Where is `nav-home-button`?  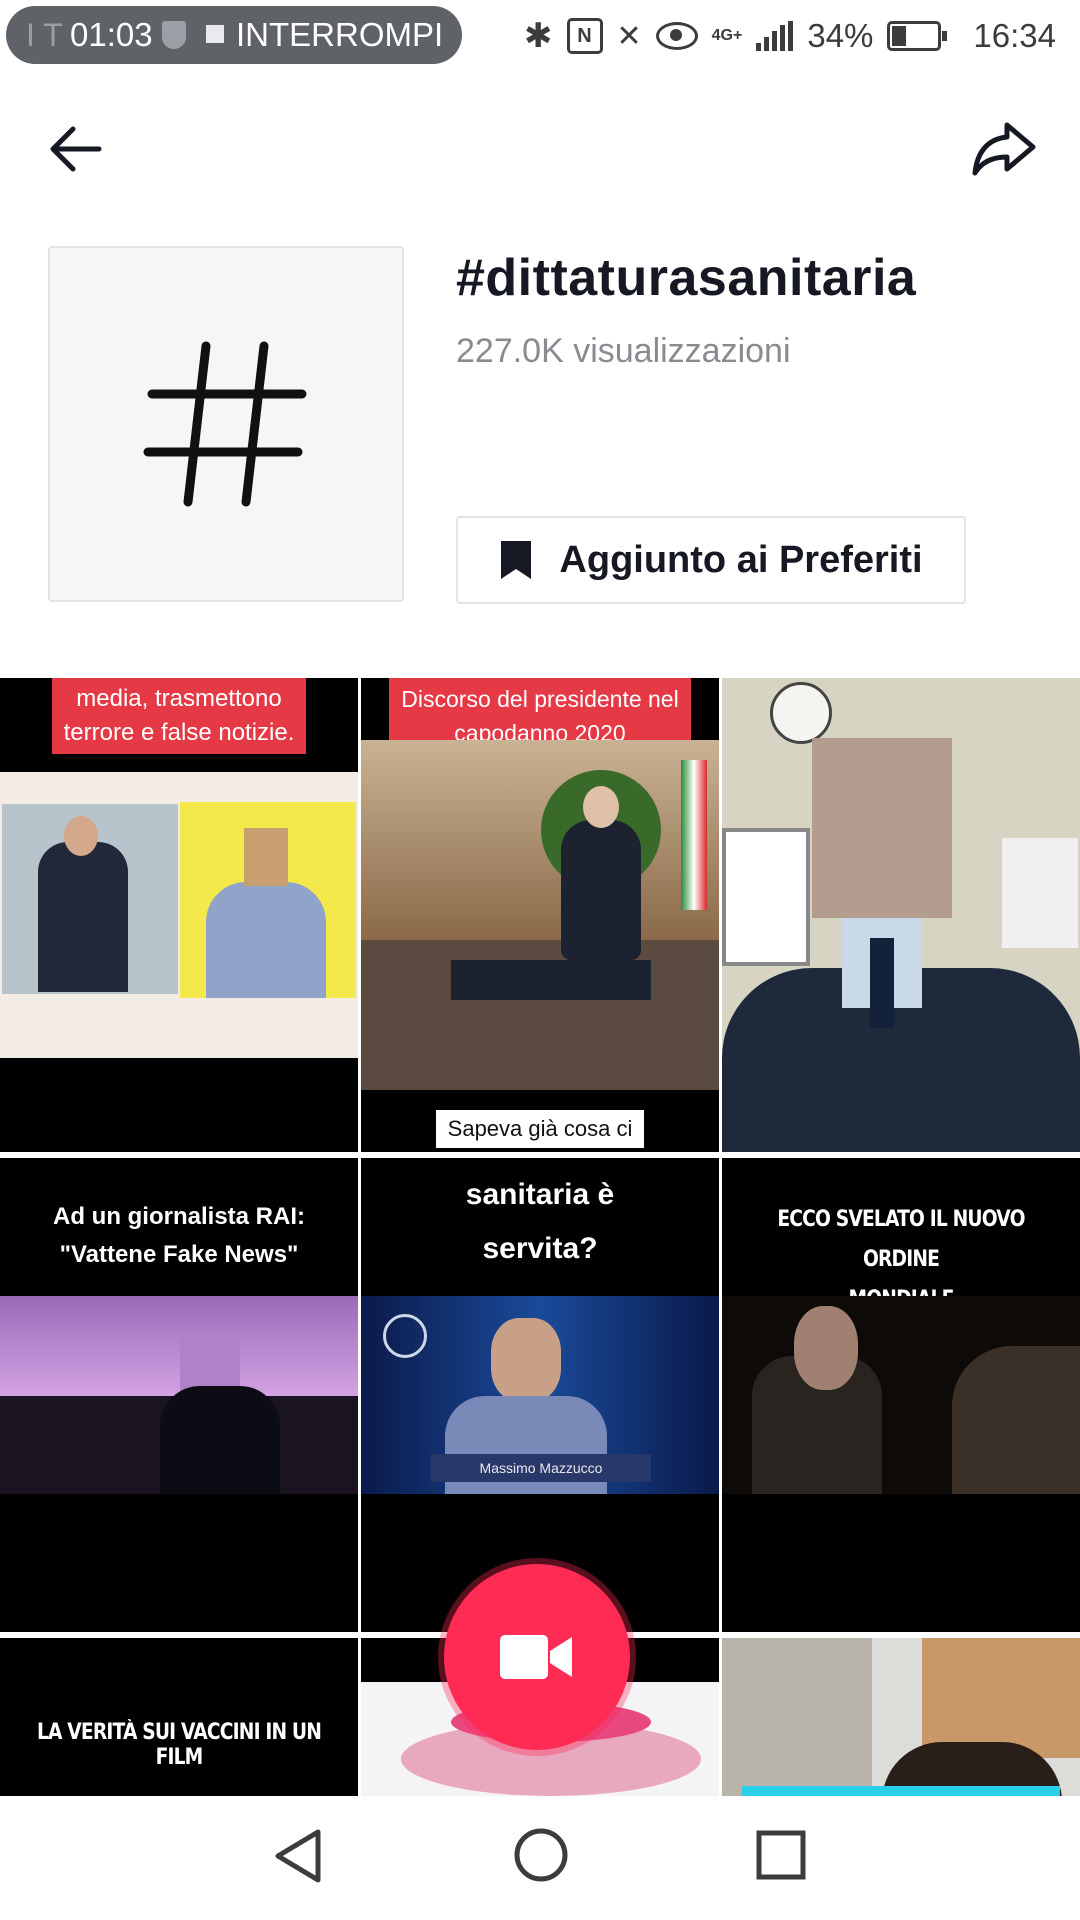 nav-home-button is located at coordinates (541, 1857).